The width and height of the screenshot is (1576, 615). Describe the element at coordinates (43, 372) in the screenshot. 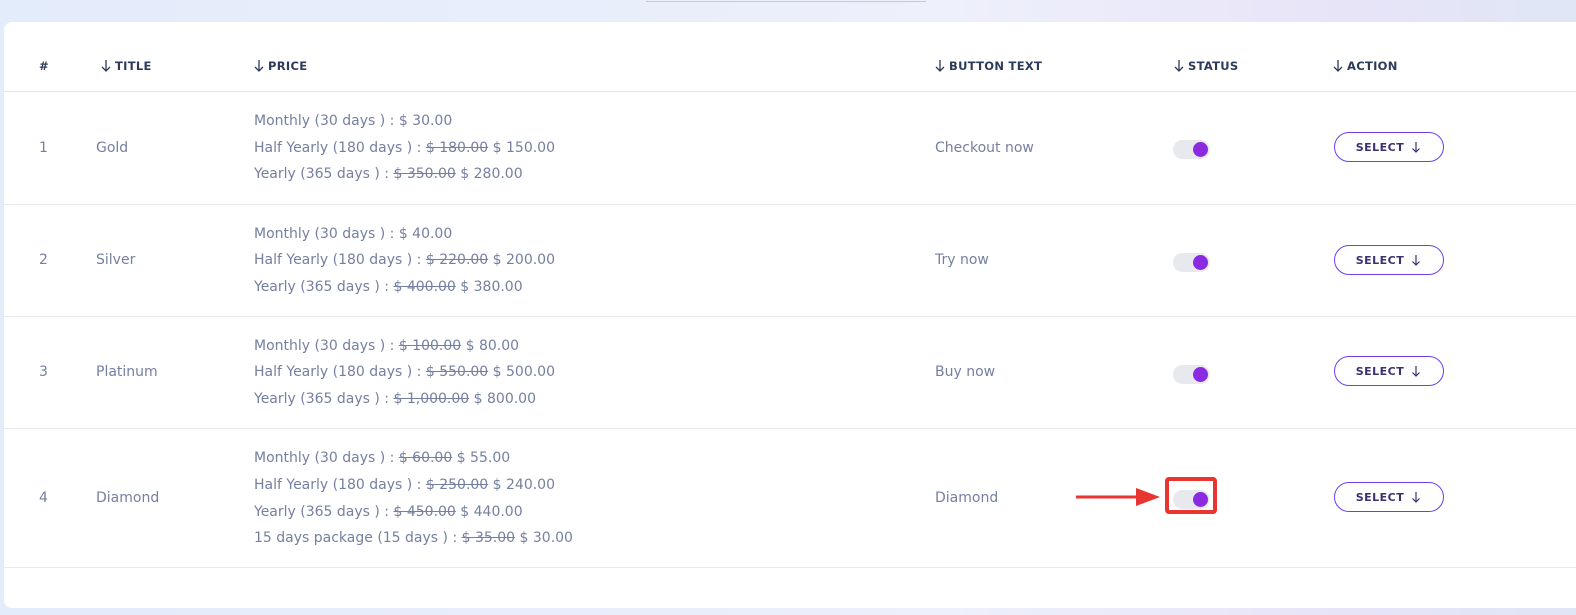

I see `row-number: 3` at that location.